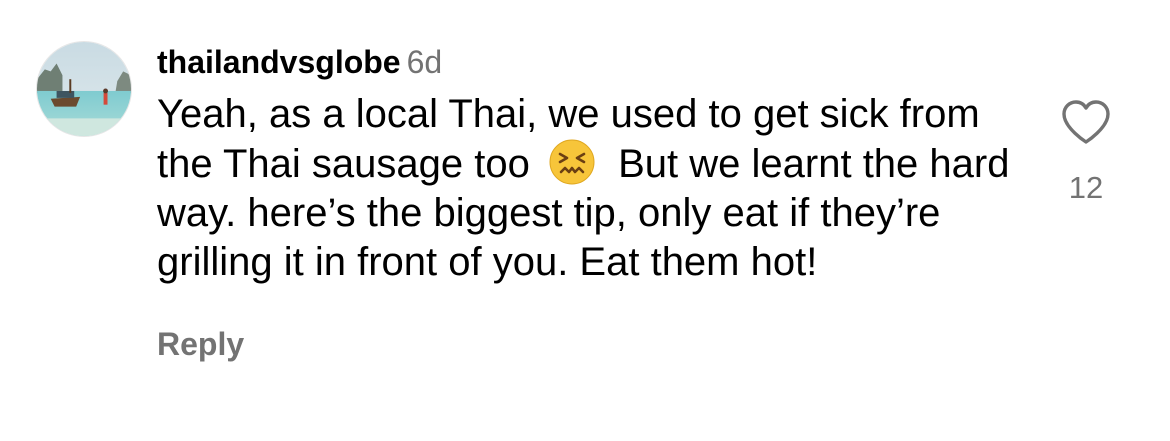  I want to click on username: thailandvsglobe, so click(279, 62).